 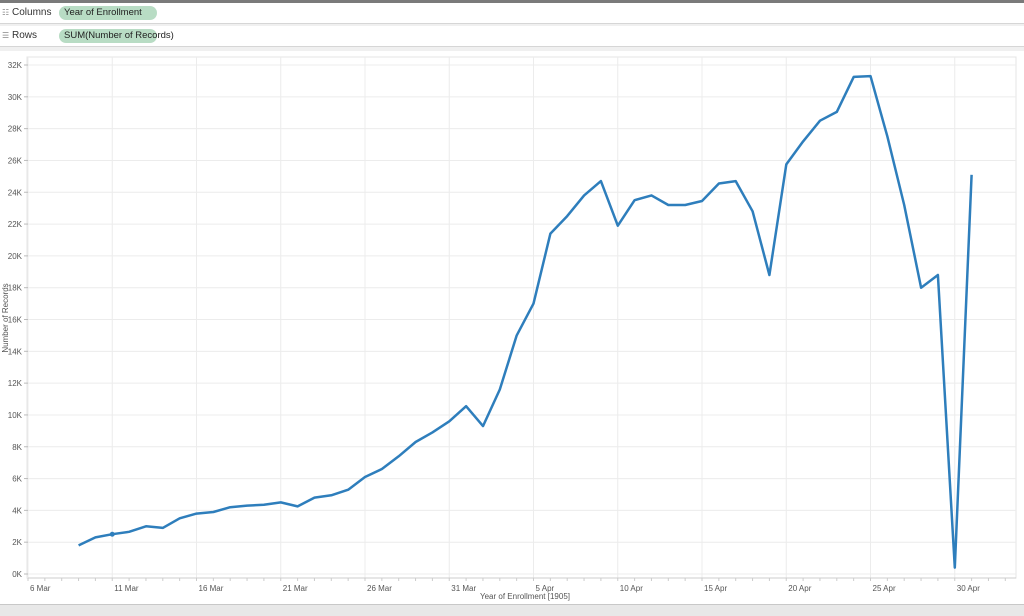 What do you see at coordinates (15, 97) in the screenshot?
I see `y-tick-label: 30K` at bounding box center [15, 97].